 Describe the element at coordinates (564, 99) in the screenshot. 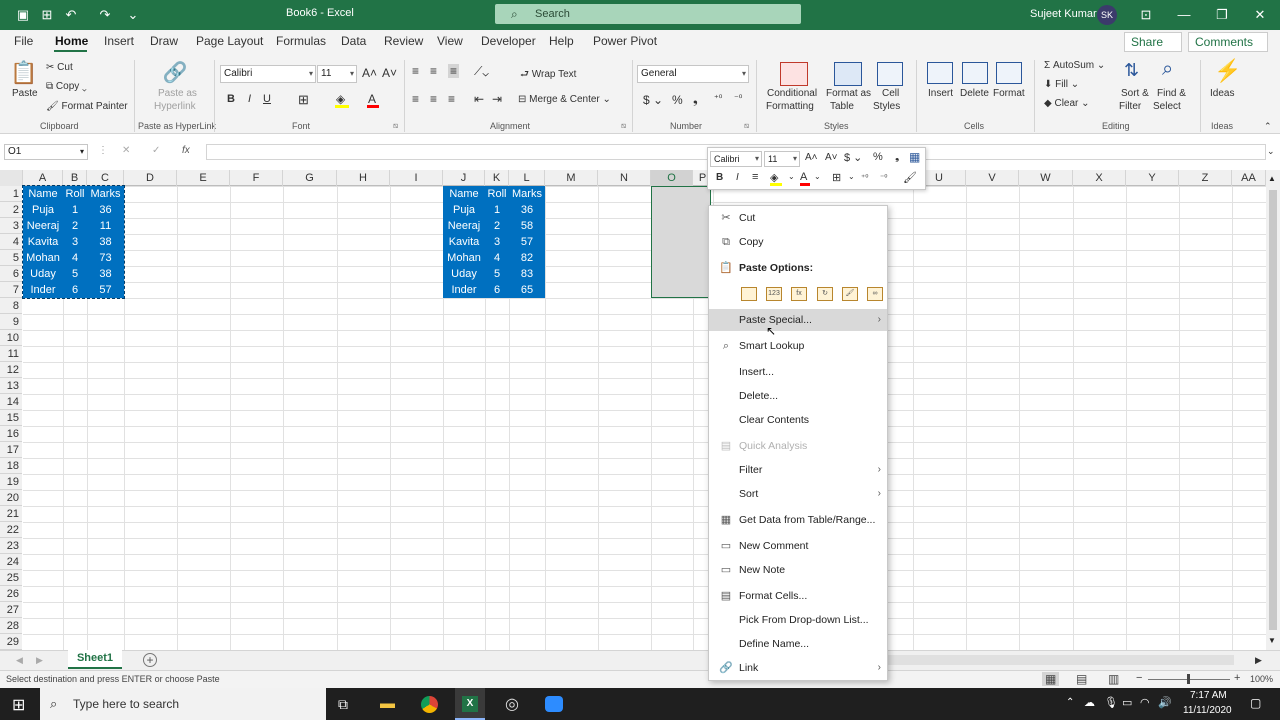

I see `merge-center-button: ⊟ Merge & Center ⌄` at that location.